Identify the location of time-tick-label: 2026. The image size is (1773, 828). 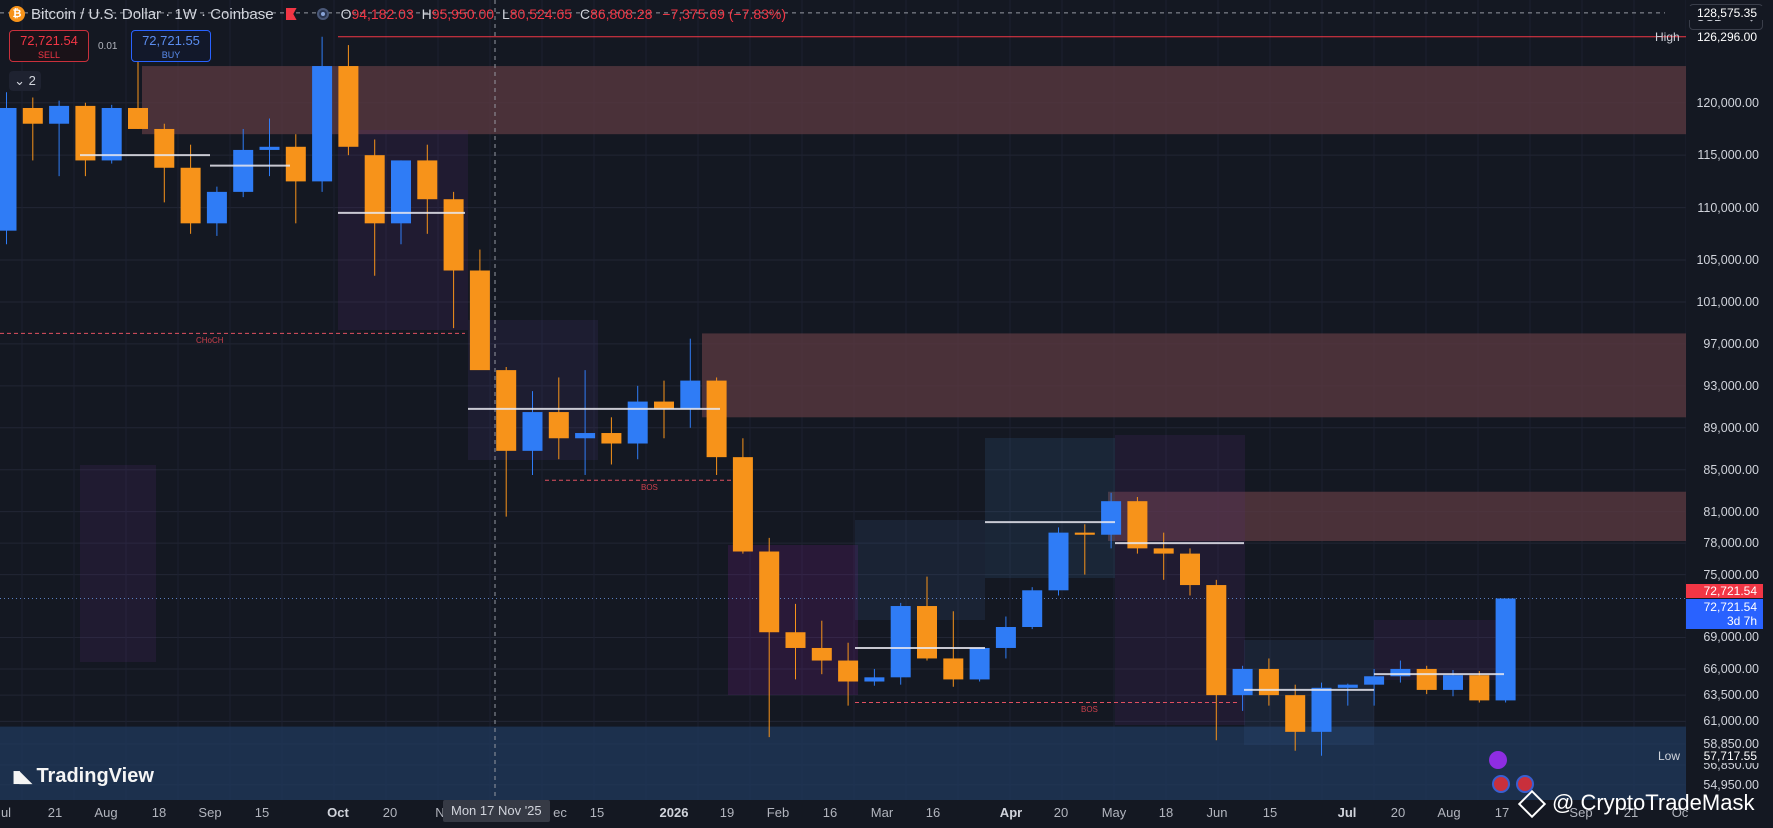
(674, 812).